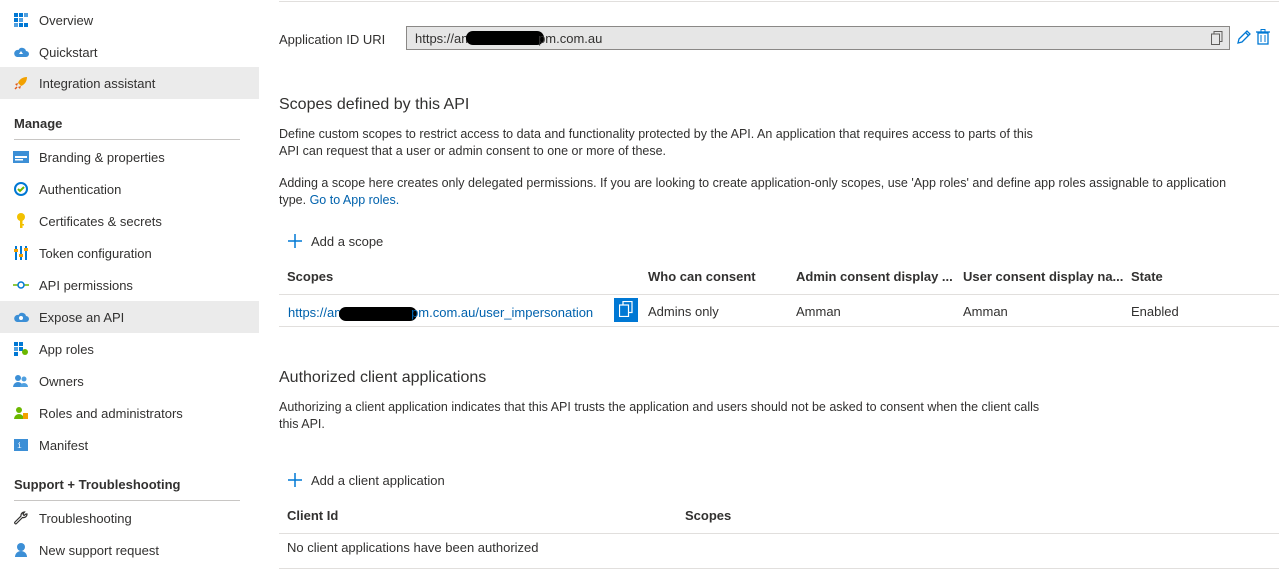 The height and width of the screenshot is (573, 1286). Describe the element at coordinates (355, 200) in the screenshot. I see `go-to-app-roles-link: Go to App roles.` at that location.